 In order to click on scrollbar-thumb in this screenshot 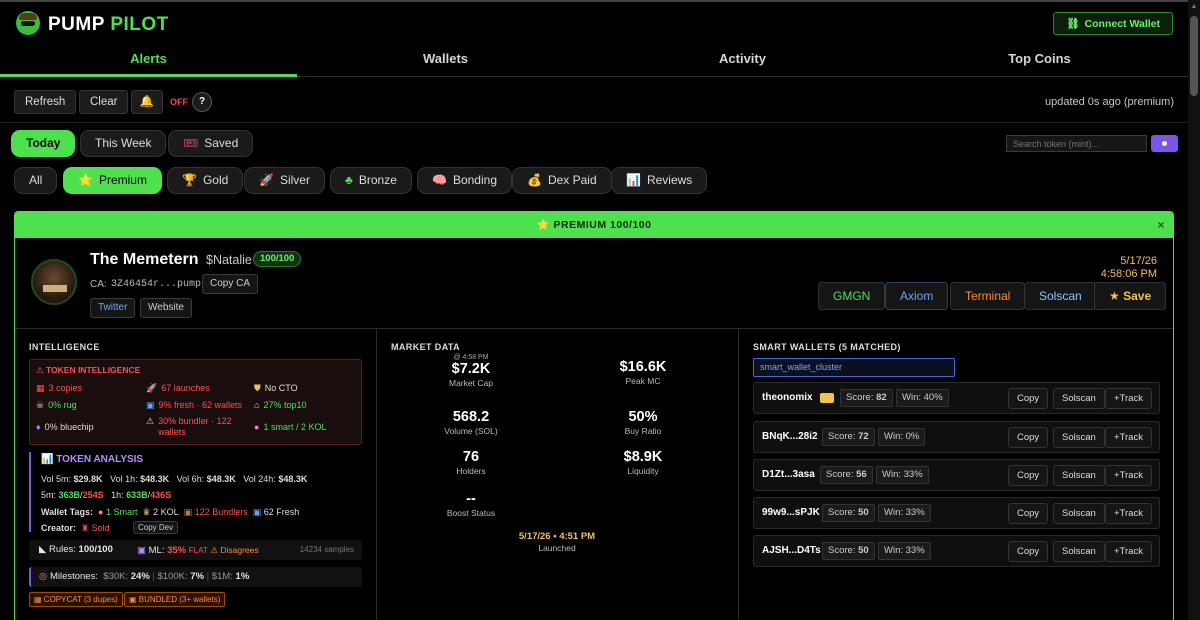, I will do `click(1194, 56)`.